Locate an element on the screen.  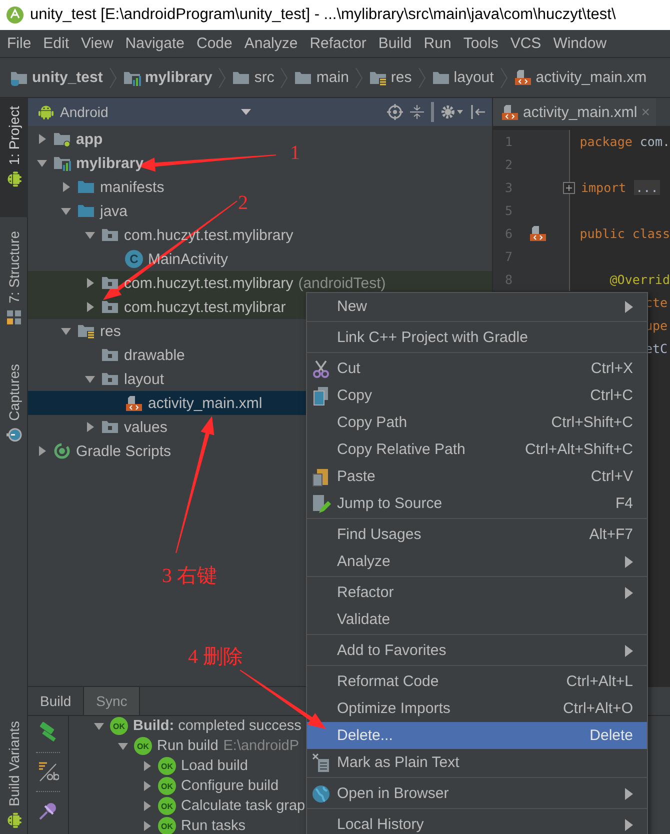
menu-item: Build is located at coordinates (395, 43).